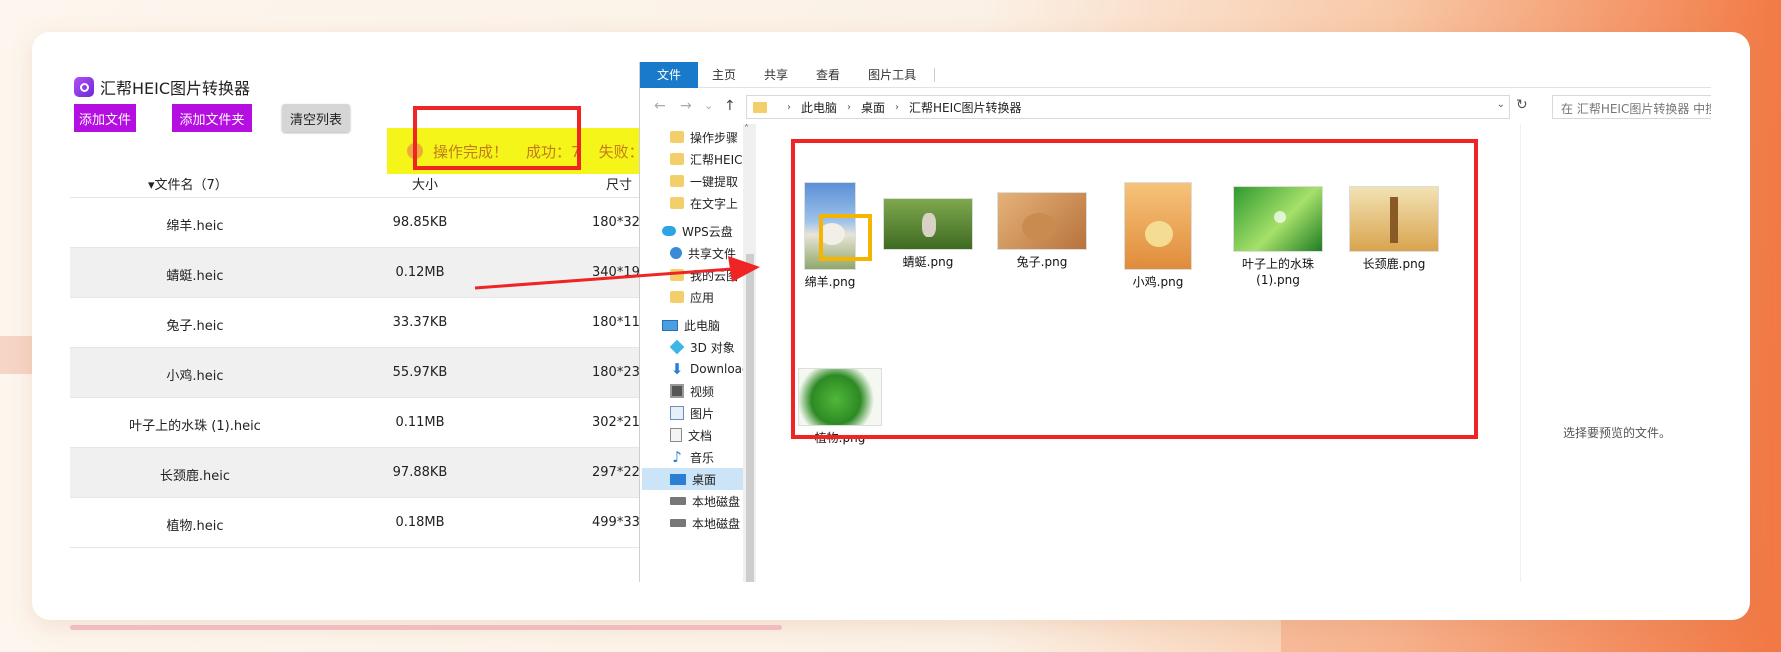 This screenshot has width=1781, height=652. I want to click on breadcrumb-desktop: 桌面, so click(873, 107).